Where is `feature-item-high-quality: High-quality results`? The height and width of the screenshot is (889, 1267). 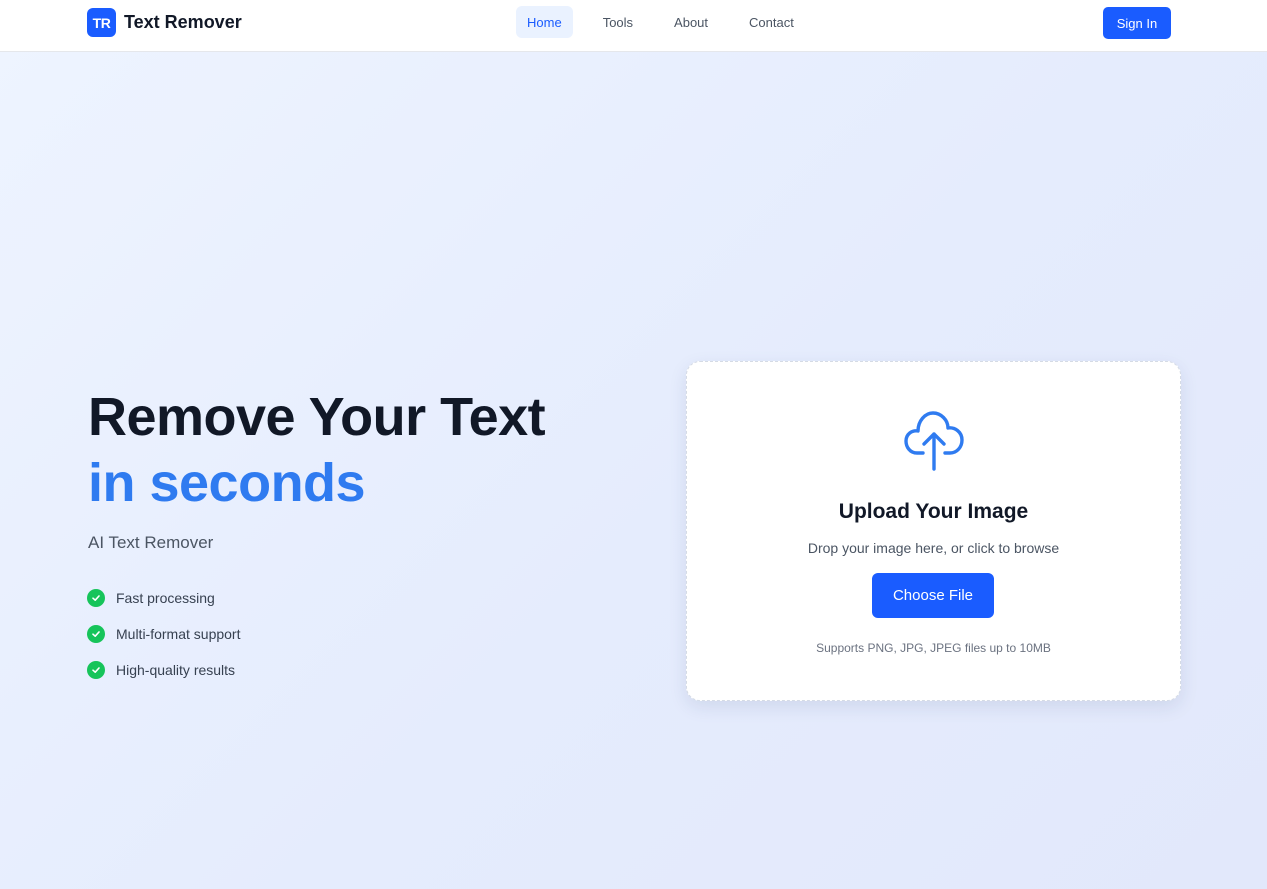 feature-item-high-quality: High-quality results is located at coordinates (163, 670).